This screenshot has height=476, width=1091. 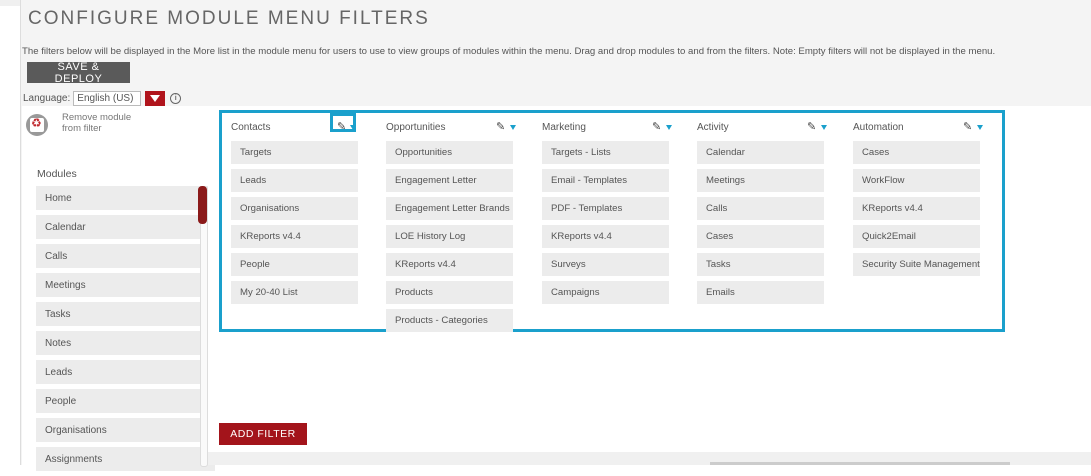 What do you see at coordinates (97, 123) in the screenshot?
I see `remove-module-hint: Remove module from filter` at bounding box center [97, 123].